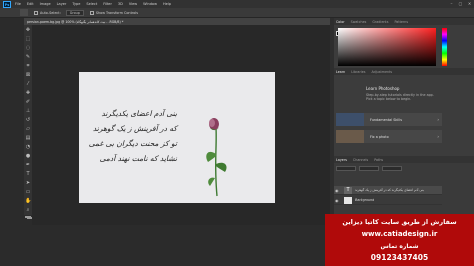 This screenshot has width=474, height=266. Describe the element at coordinates (359, 22) in the screenshot. I see `tab-swatches: Swatches` at that location.